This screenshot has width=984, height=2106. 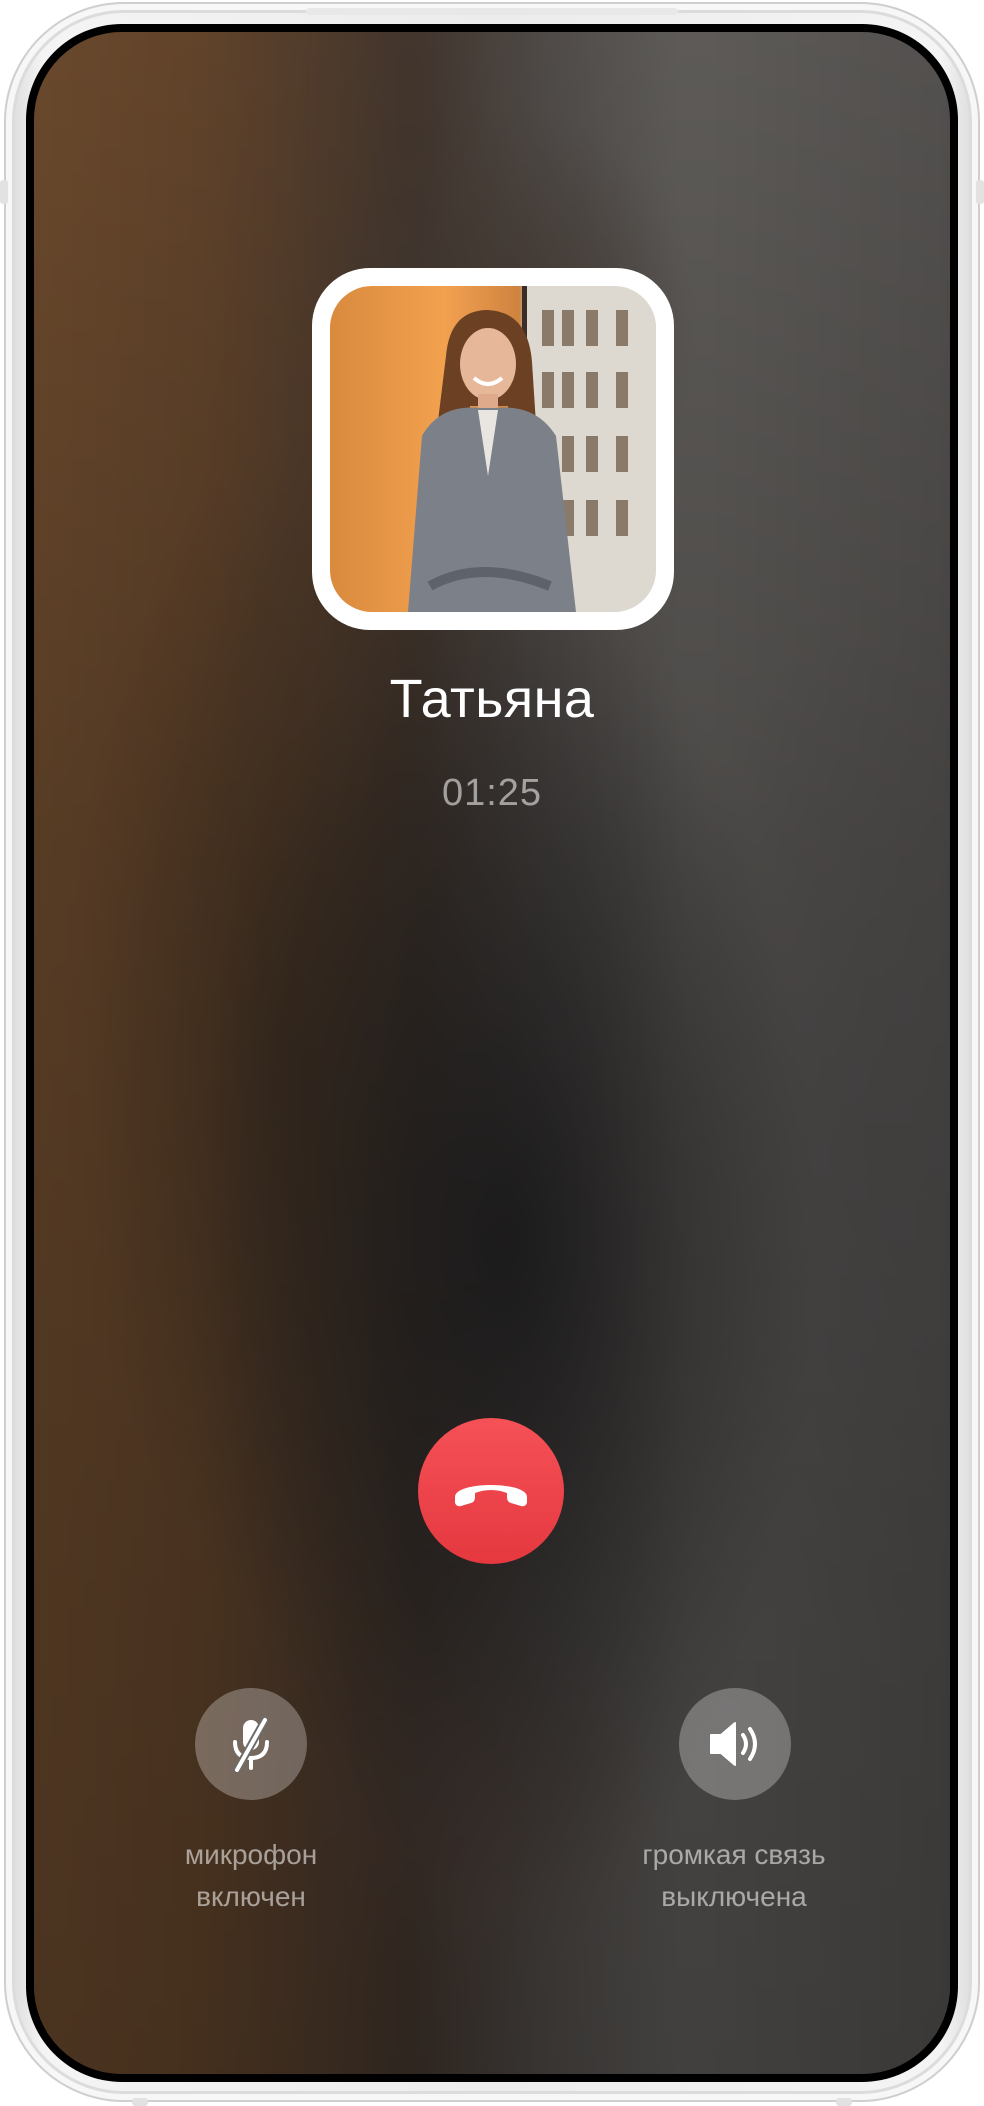 I want to click on speaker-icon, so click(x=733, y=1744).